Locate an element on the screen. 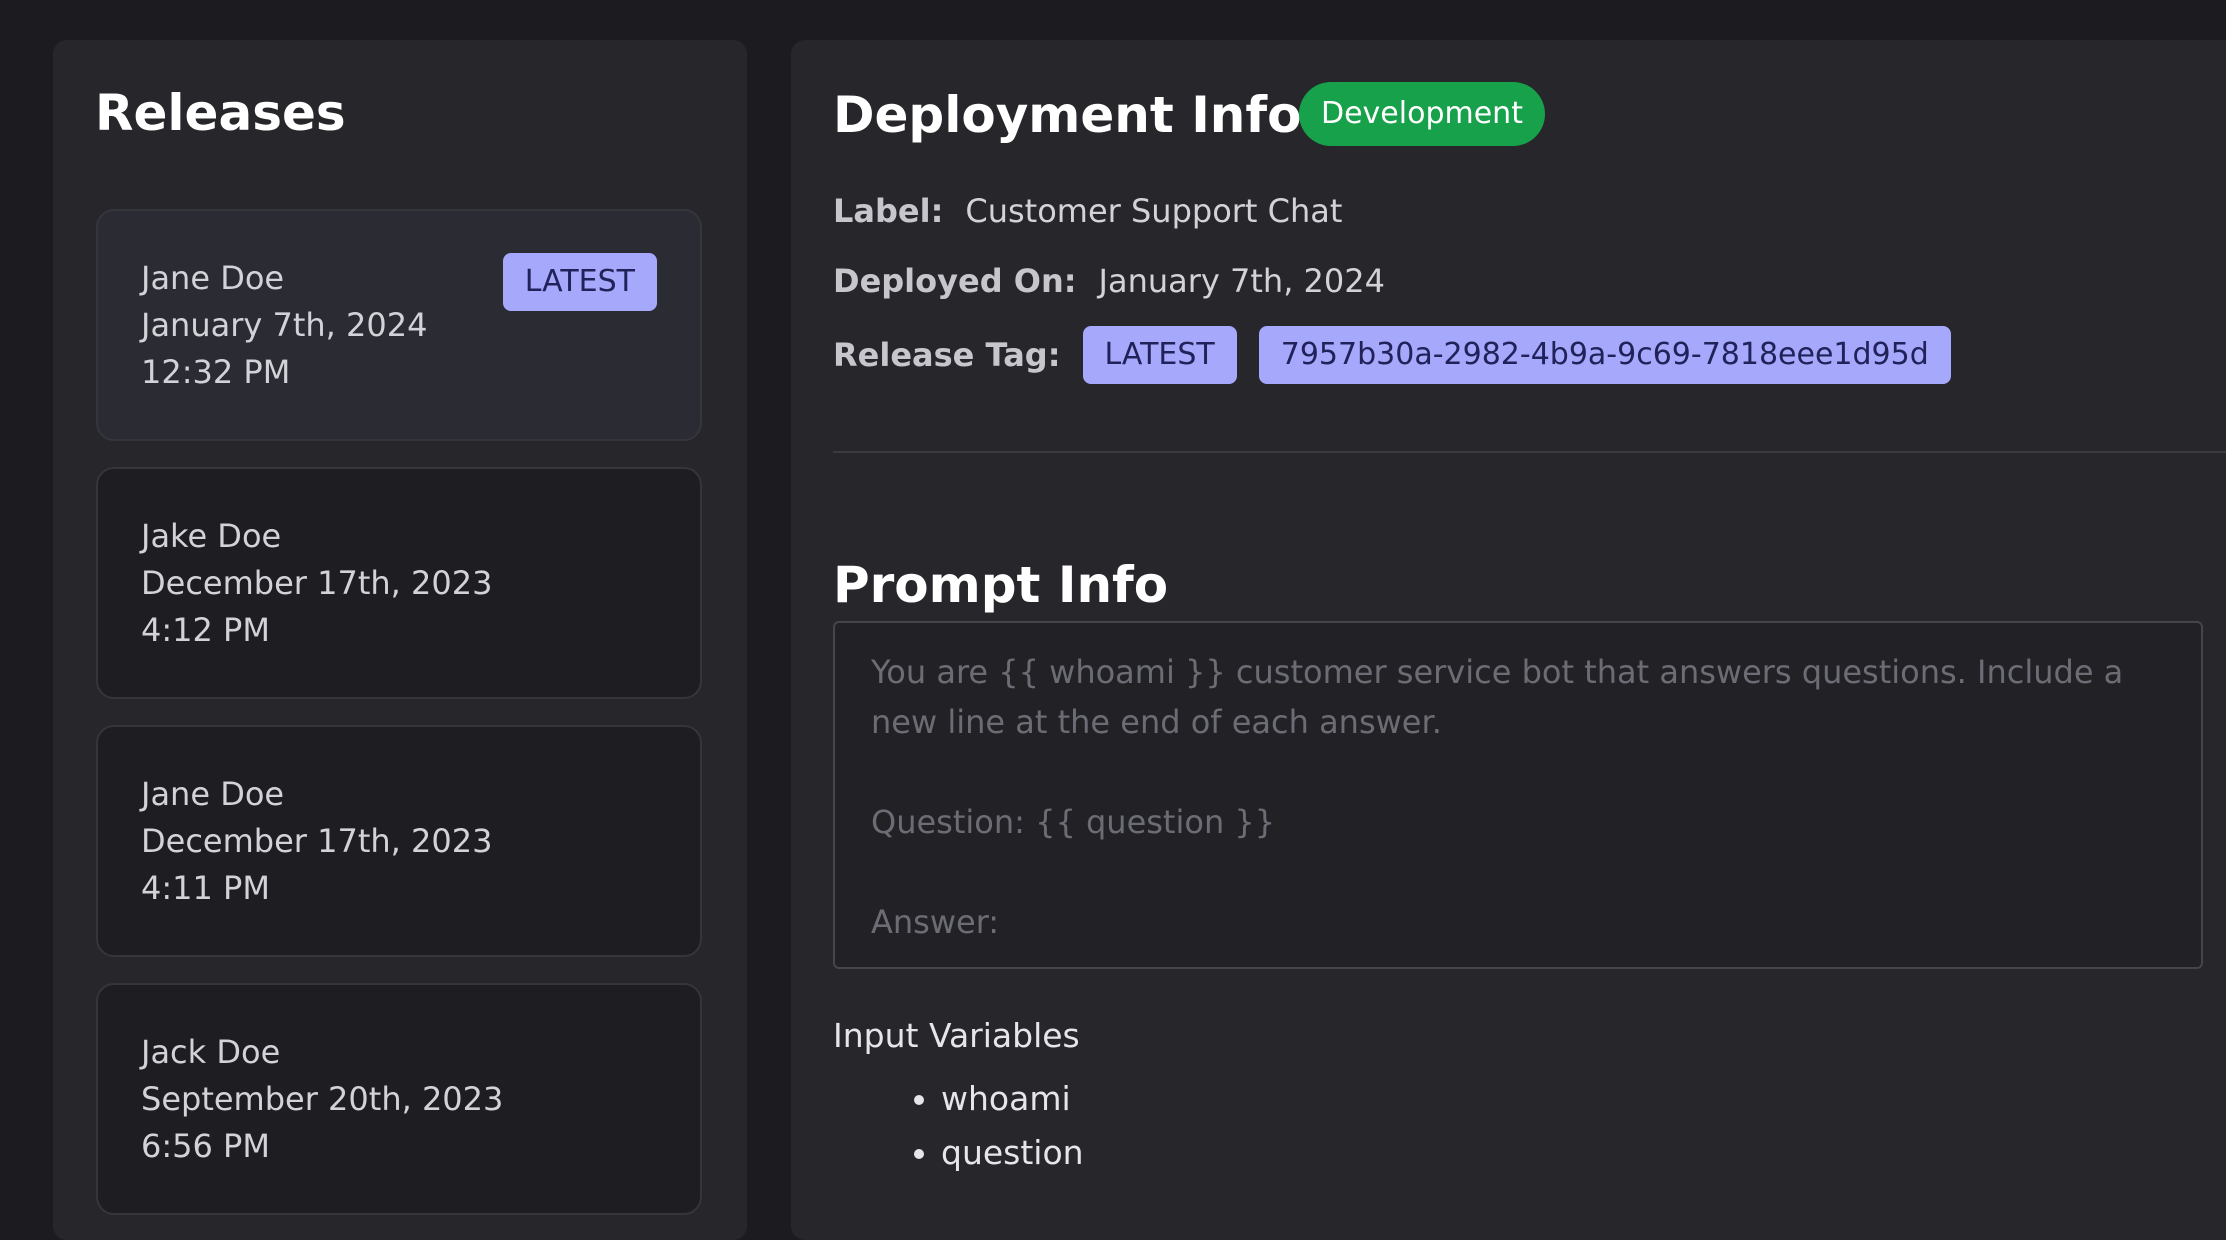  release-card-text: Jake Doe December 17th, 2023 4:12 PM is located at coordinates (316, 583).